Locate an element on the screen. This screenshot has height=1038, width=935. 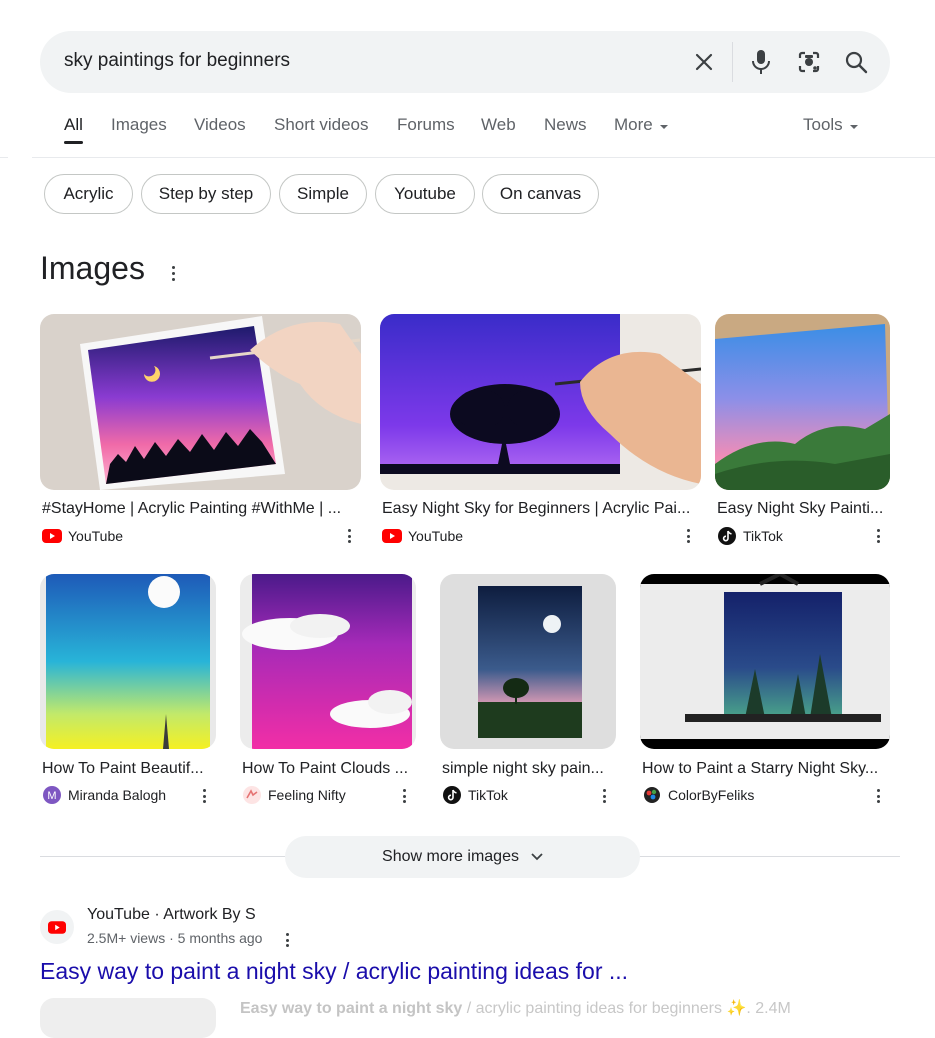
svg-text: M is located at coordinates (51, 796).